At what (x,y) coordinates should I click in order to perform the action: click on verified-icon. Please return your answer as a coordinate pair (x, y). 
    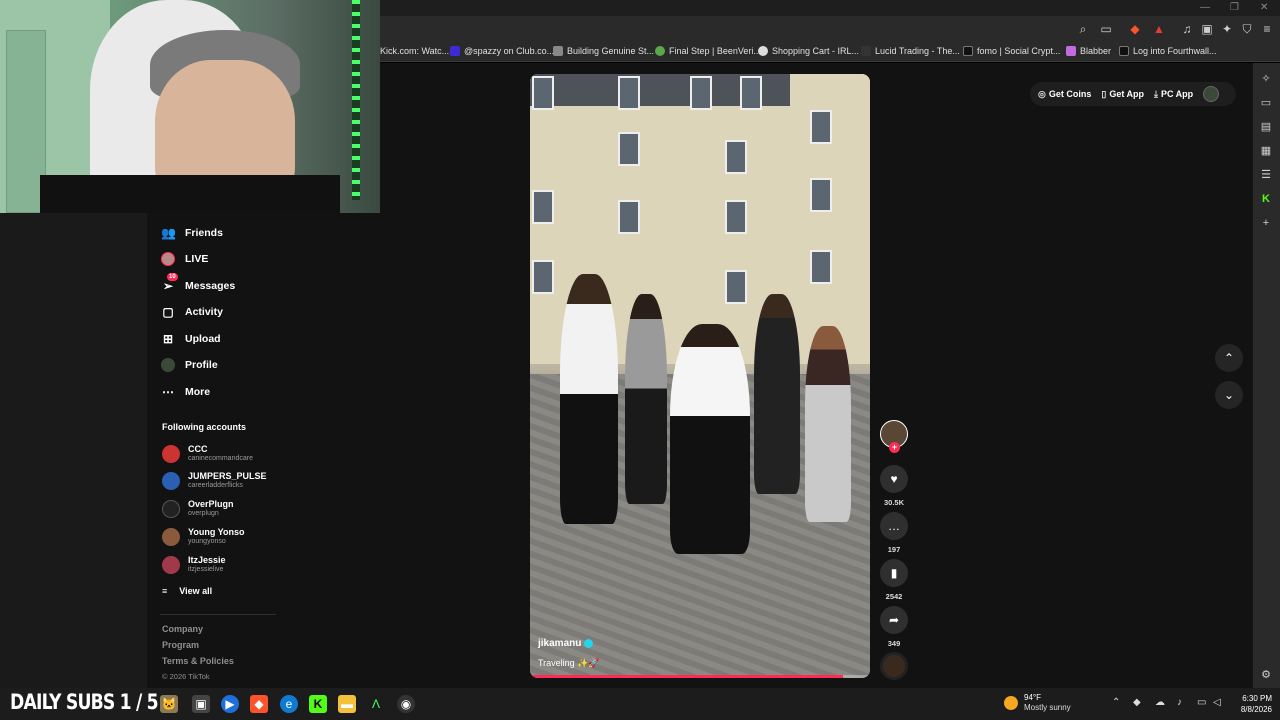
    Looking at the image, I should click on (589, 643).